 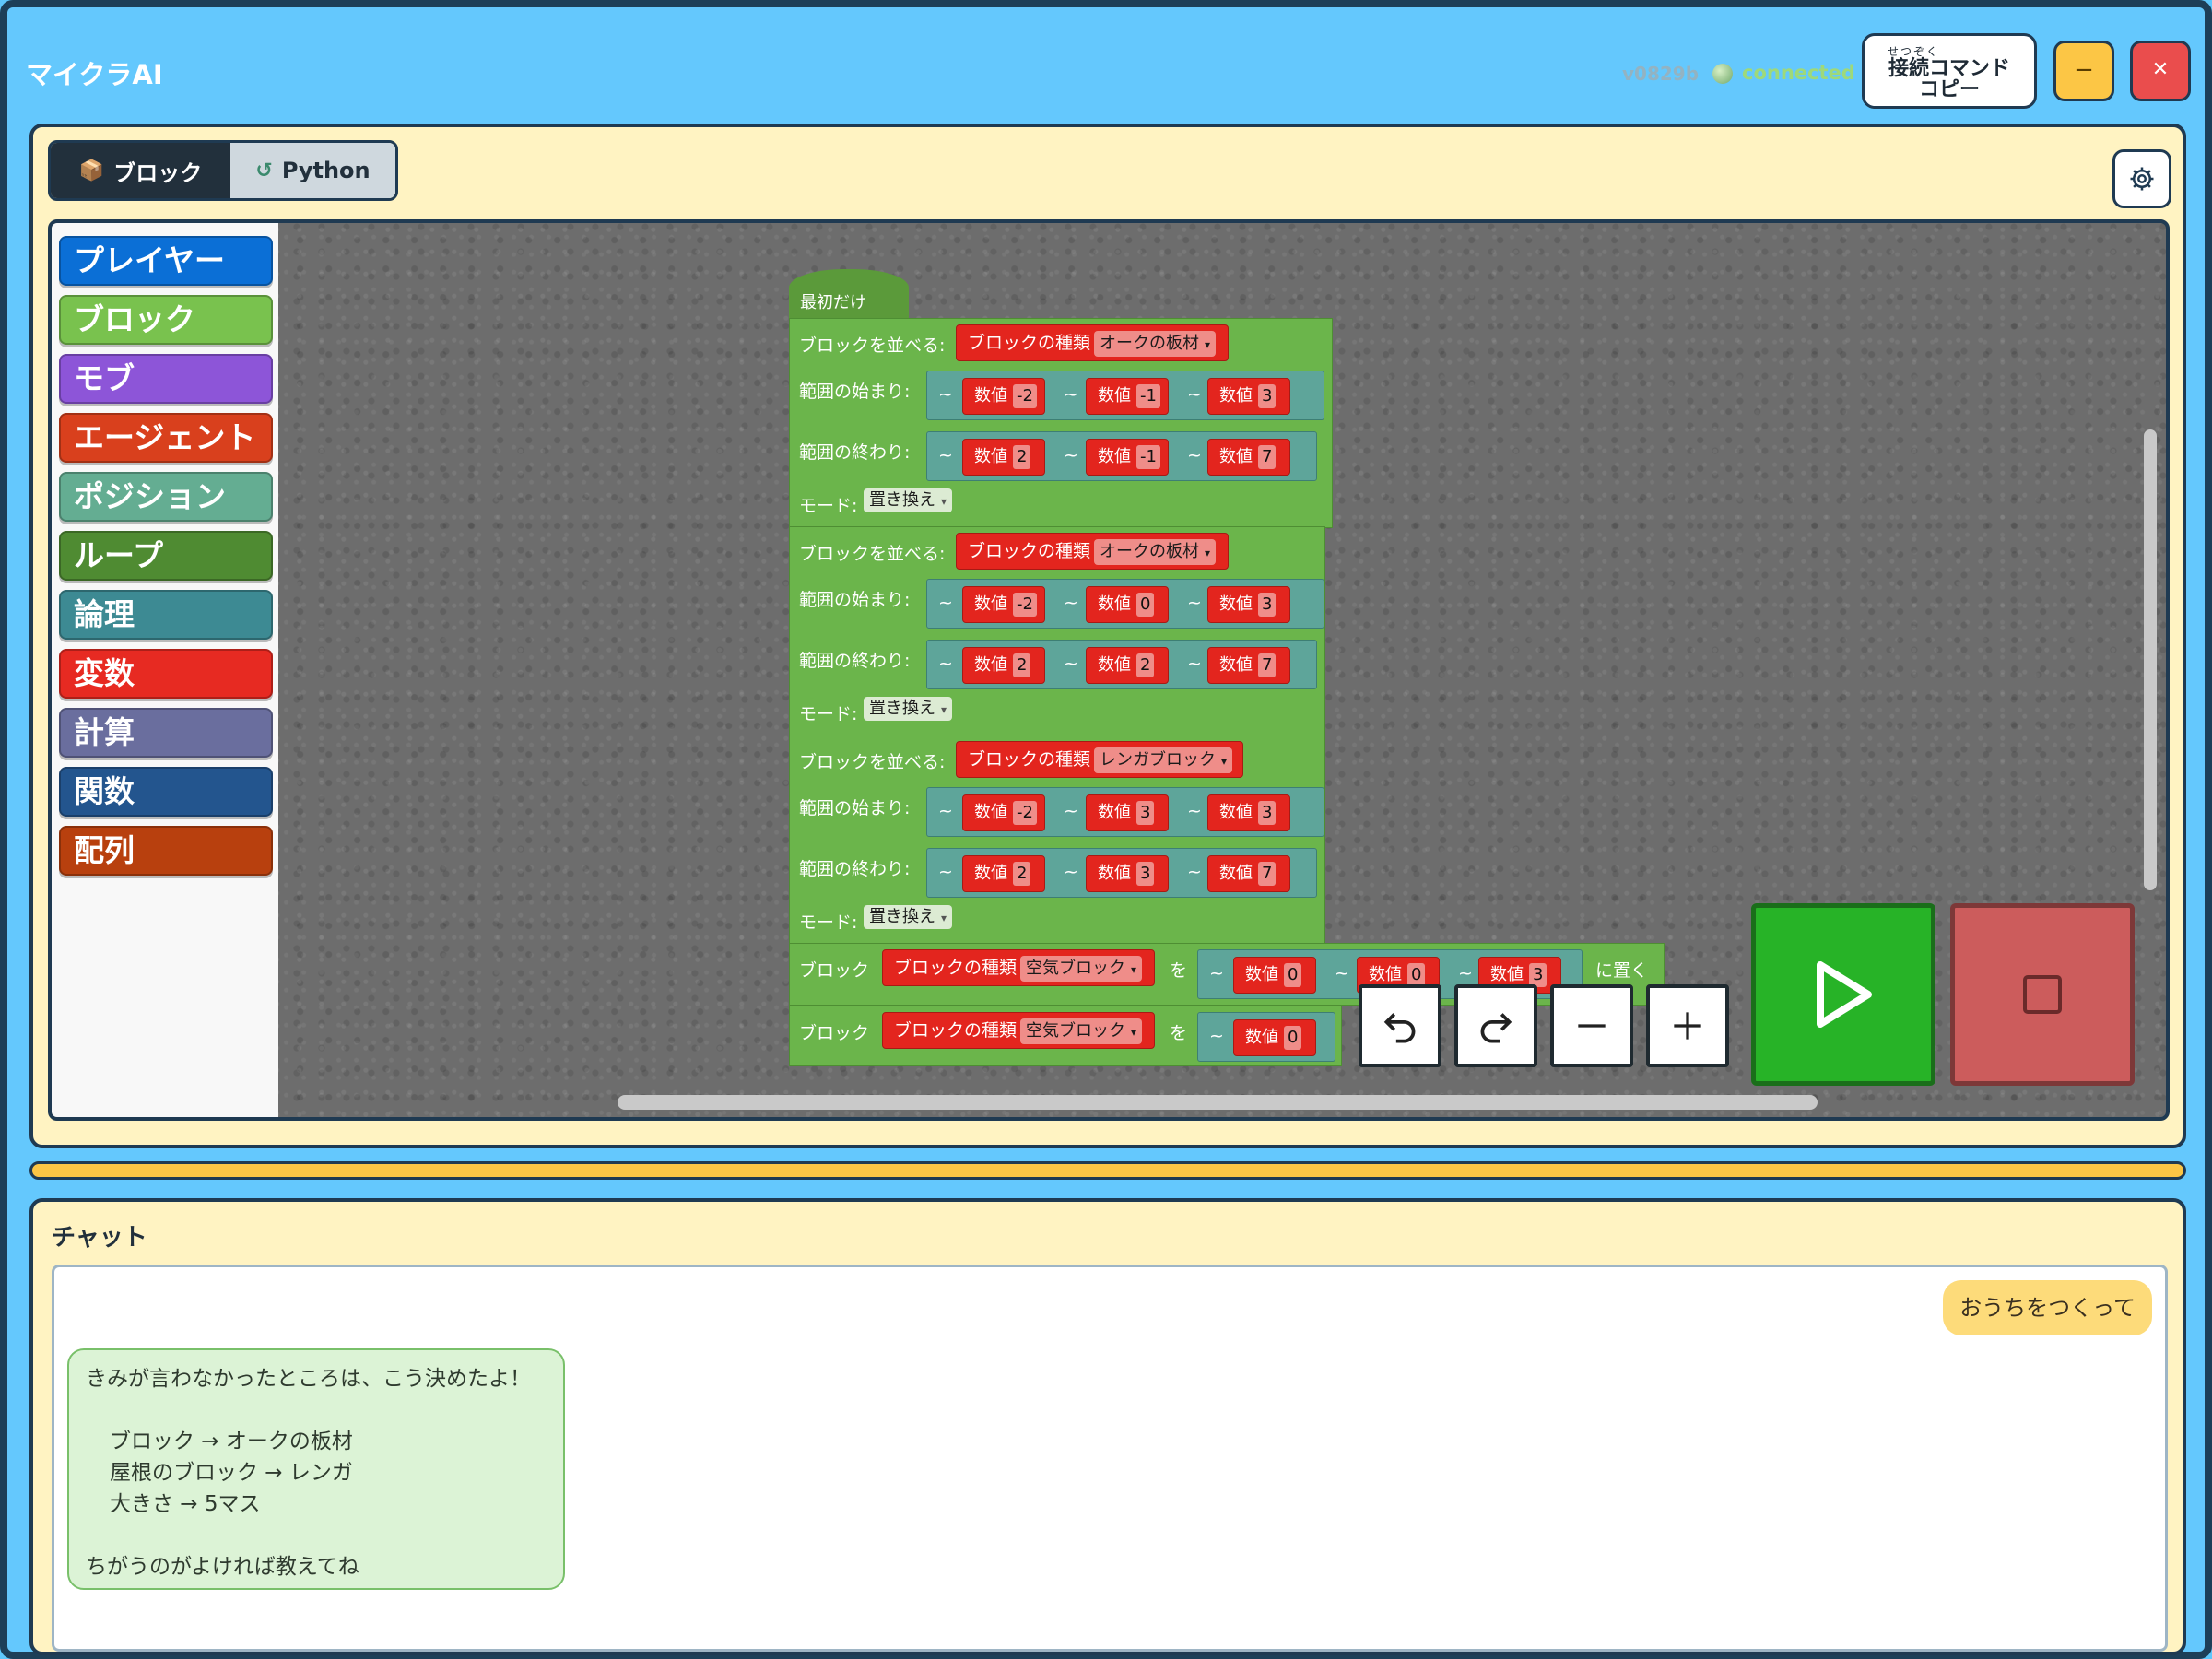 What do you see at coordinates (1218, 1102) in the screenshot?
I see `horizontal-scrollbar` at bounding box center [1218, 1102].